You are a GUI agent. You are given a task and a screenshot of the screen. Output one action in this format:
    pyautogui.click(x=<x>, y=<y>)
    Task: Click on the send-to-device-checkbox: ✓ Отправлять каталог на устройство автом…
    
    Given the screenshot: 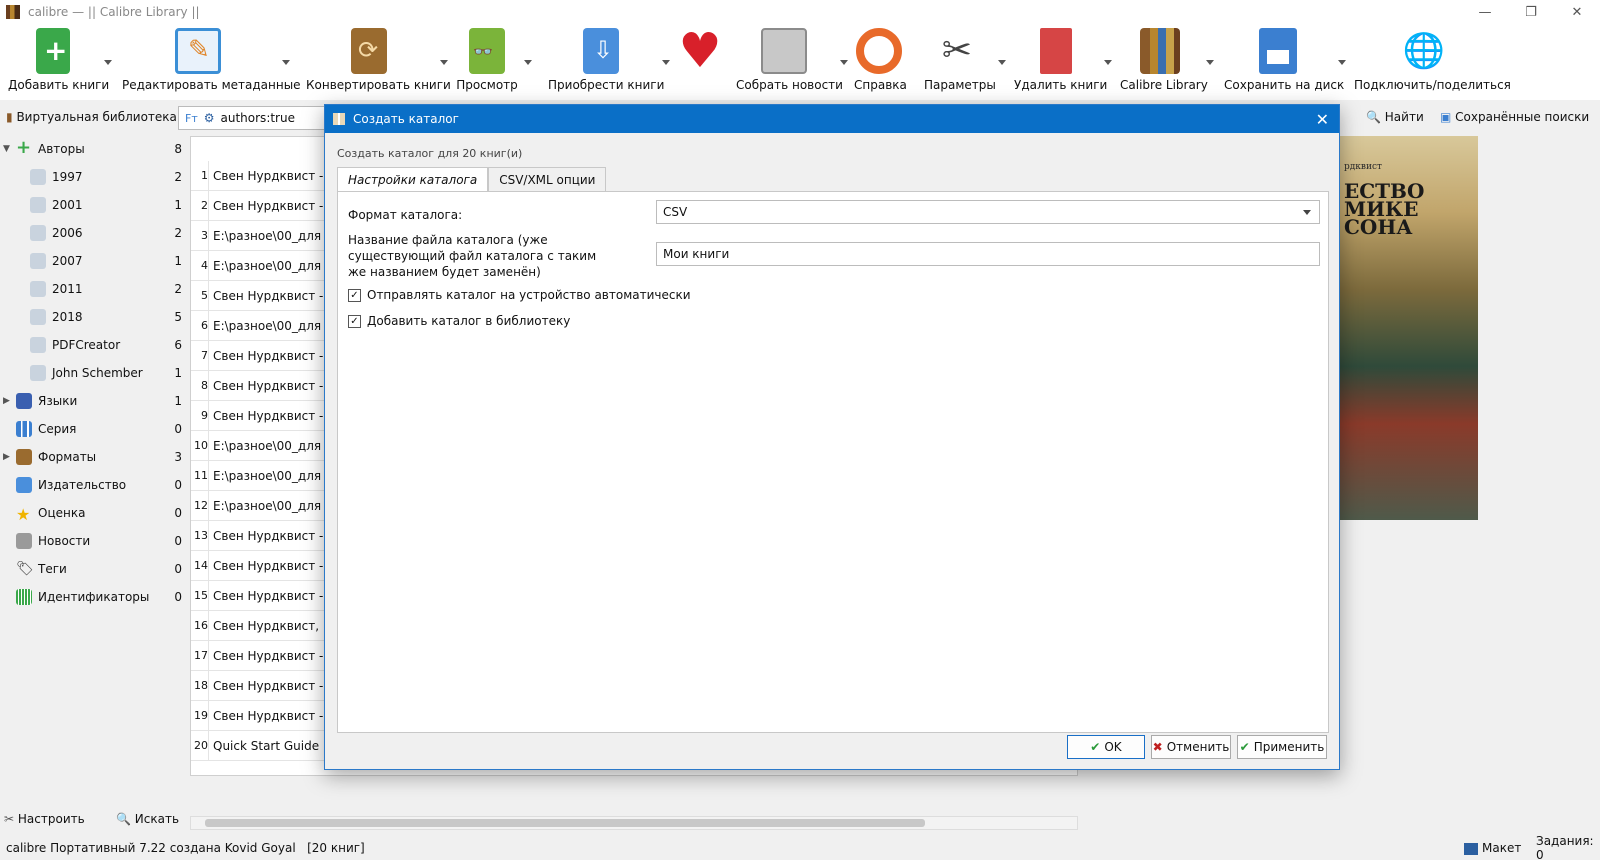 What is the action you would take?
    pyautogui.click(x=519, y=295)
    